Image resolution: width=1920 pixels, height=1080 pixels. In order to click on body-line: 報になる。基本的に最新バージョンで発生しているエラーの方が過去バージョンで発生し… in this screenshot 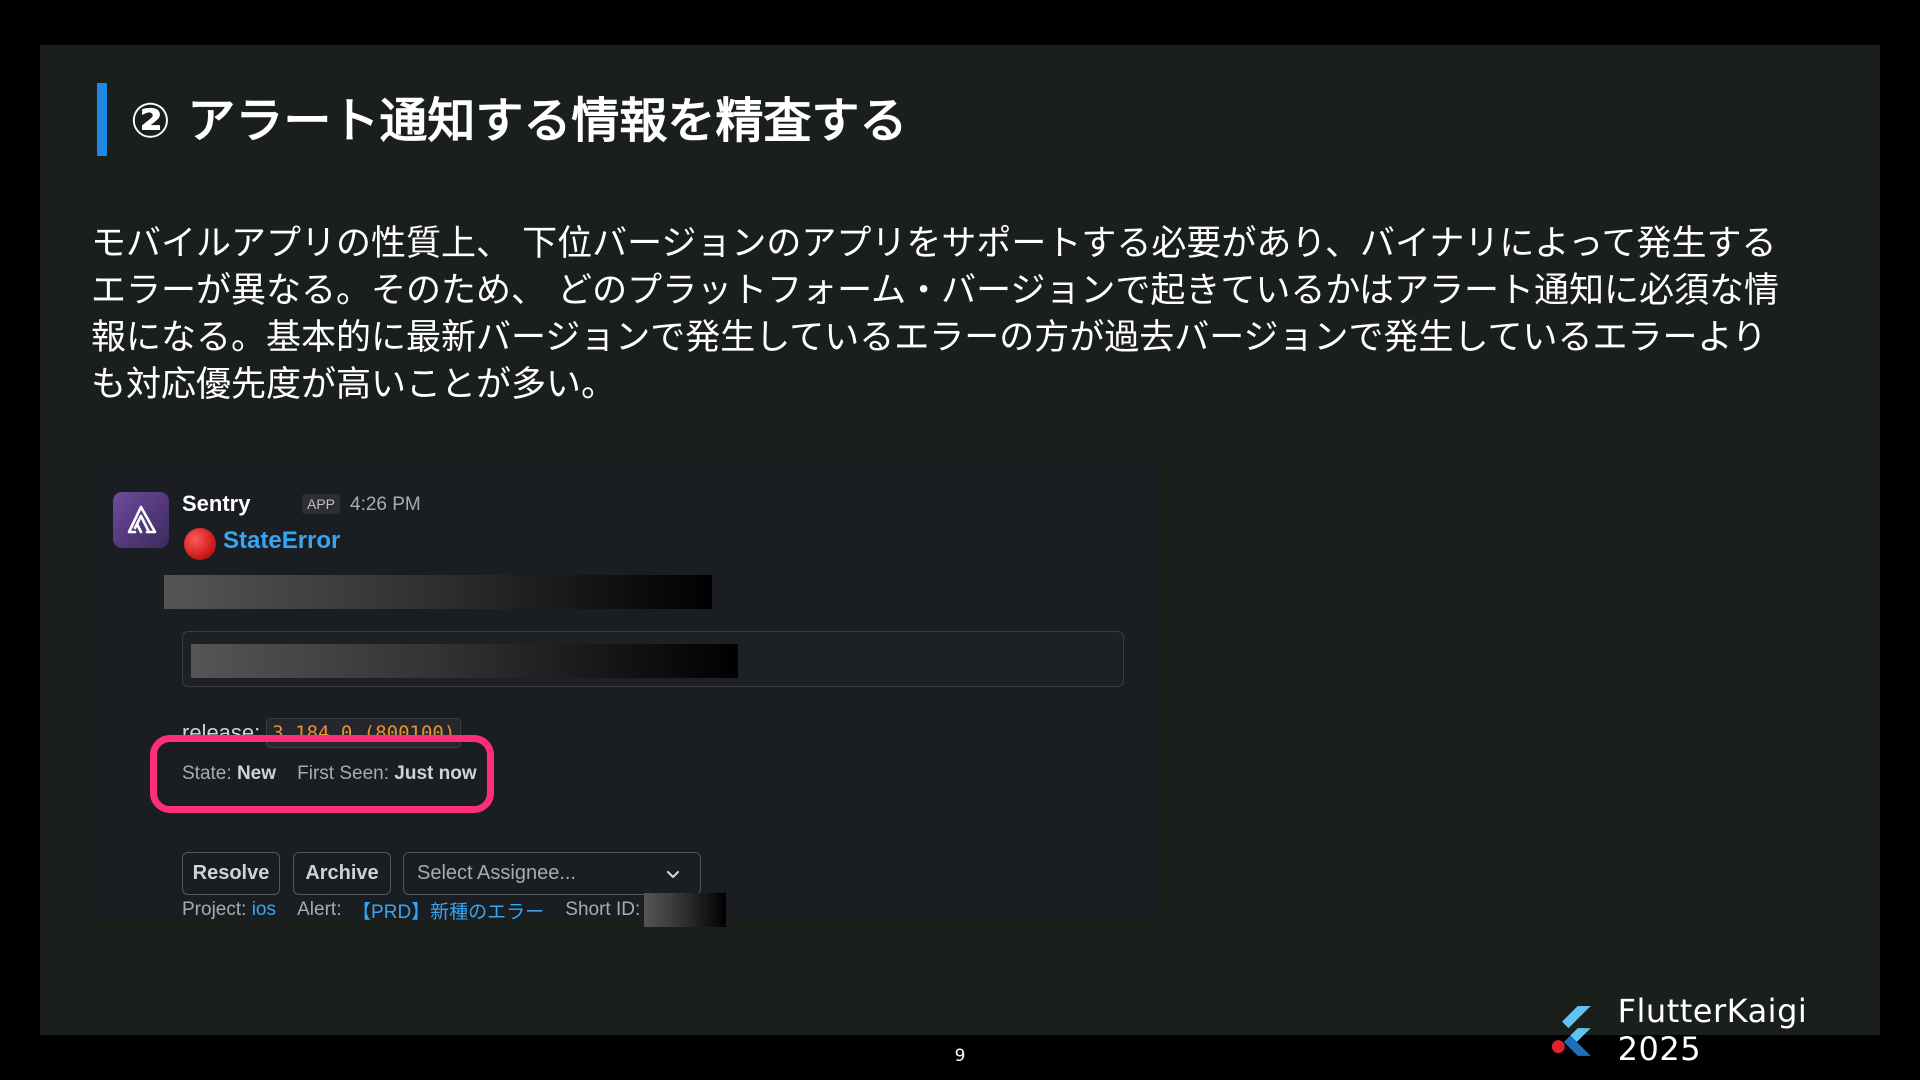, I will do `click(929, 338)`.